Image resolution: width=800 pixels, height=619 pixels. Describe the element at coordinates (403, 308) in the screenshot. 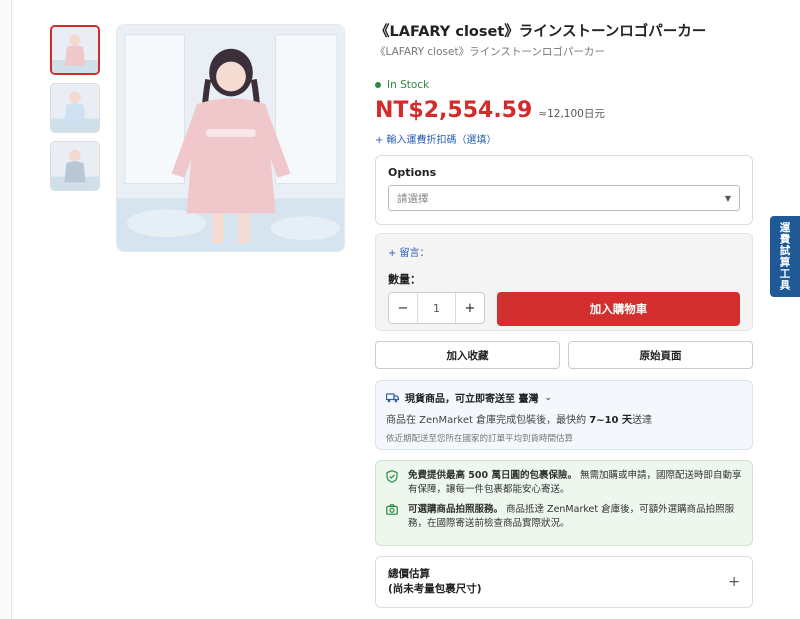

I see `decrease-button: −` at that location.